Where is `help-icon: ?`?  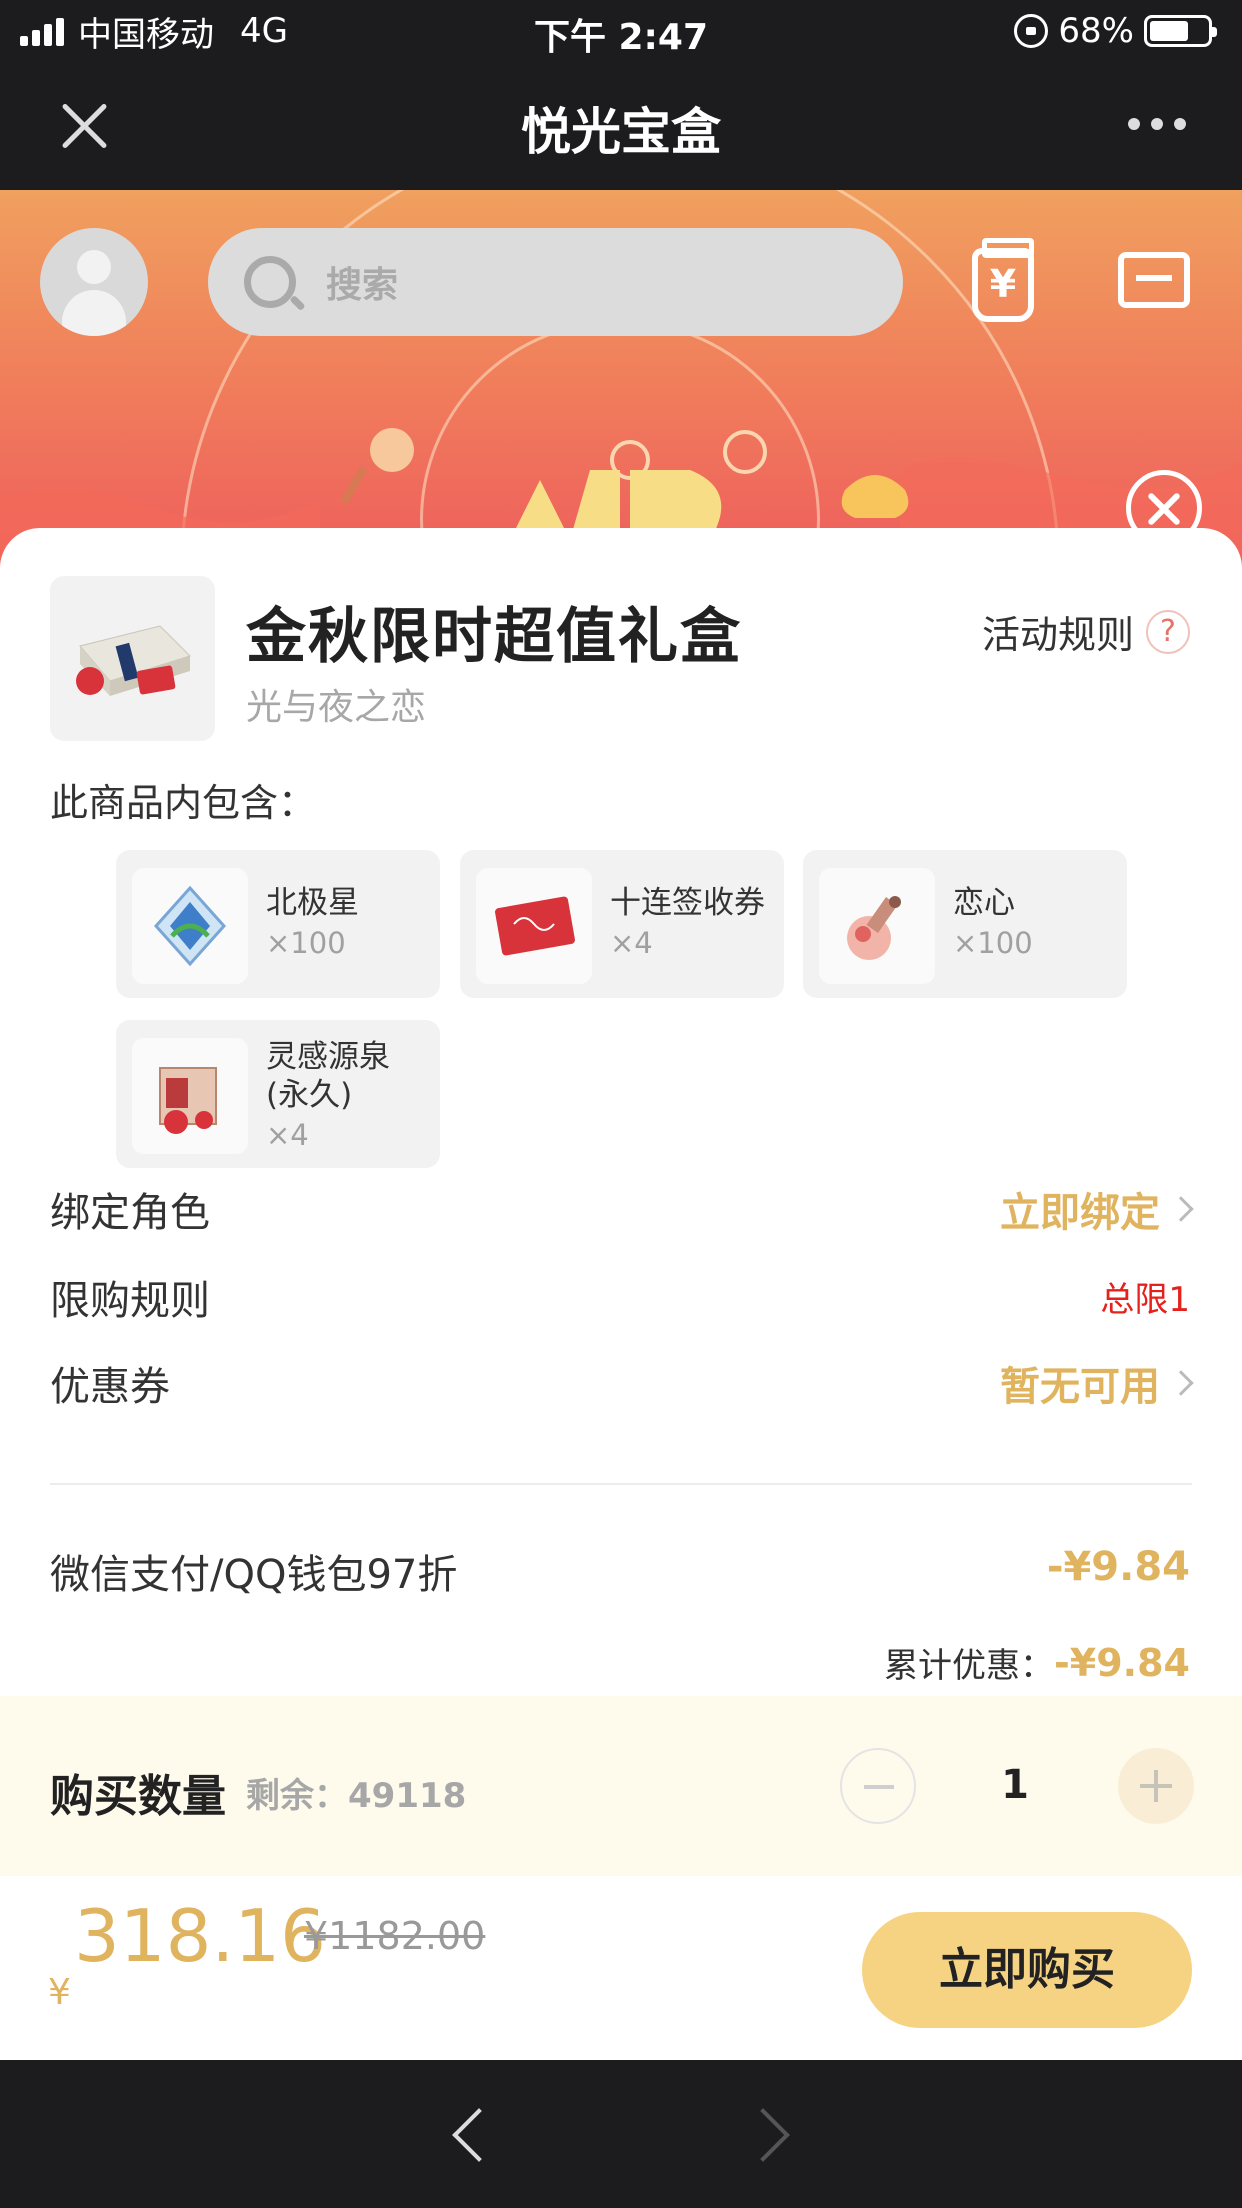 help-icon: ? is located at coordinates (1168, 631).